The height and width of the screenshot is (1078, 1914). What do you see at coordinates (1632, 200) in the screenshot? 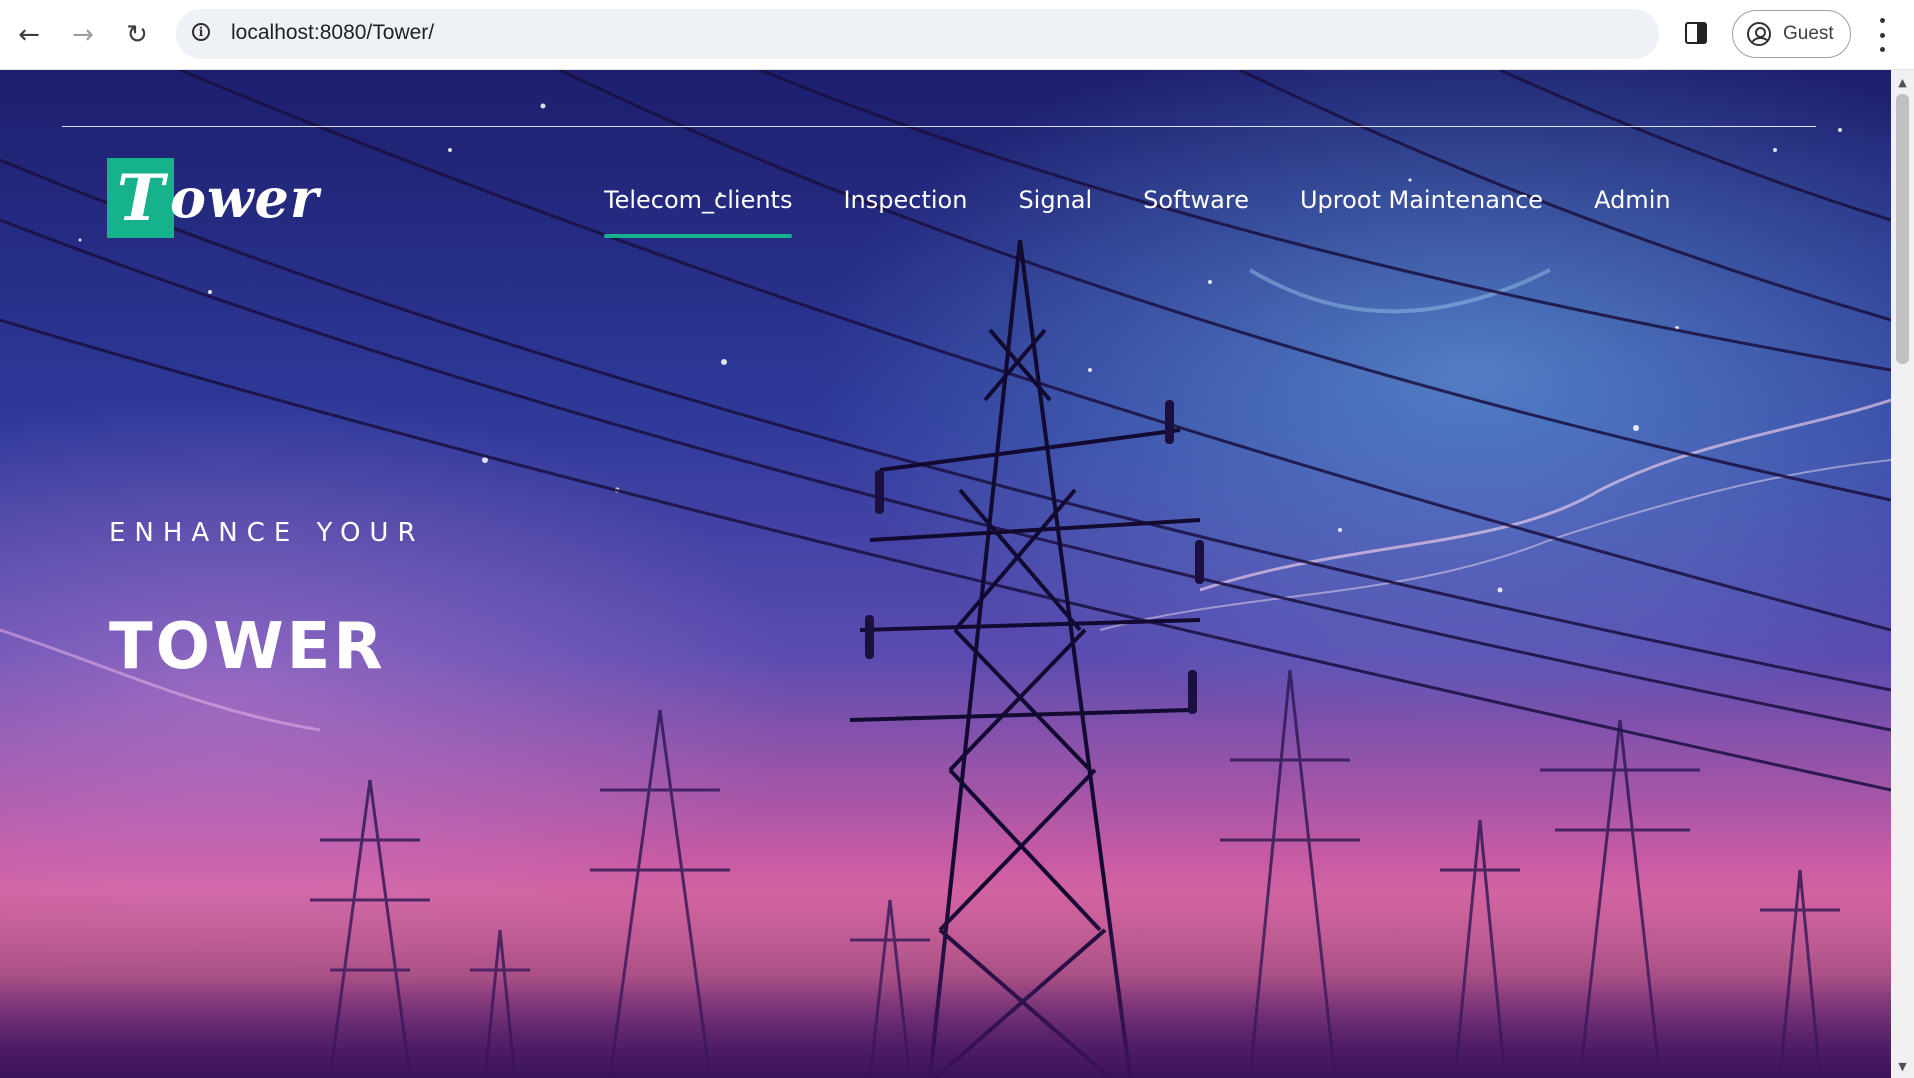
I see `nav-item-admin: Admin` at bounding box center [1632, 200].